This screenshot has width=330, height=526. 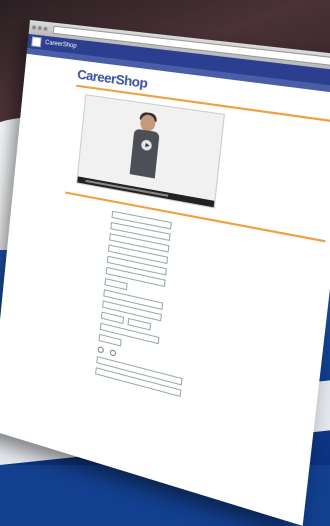 I want to click on video-controls, so click(x=146, y=192).